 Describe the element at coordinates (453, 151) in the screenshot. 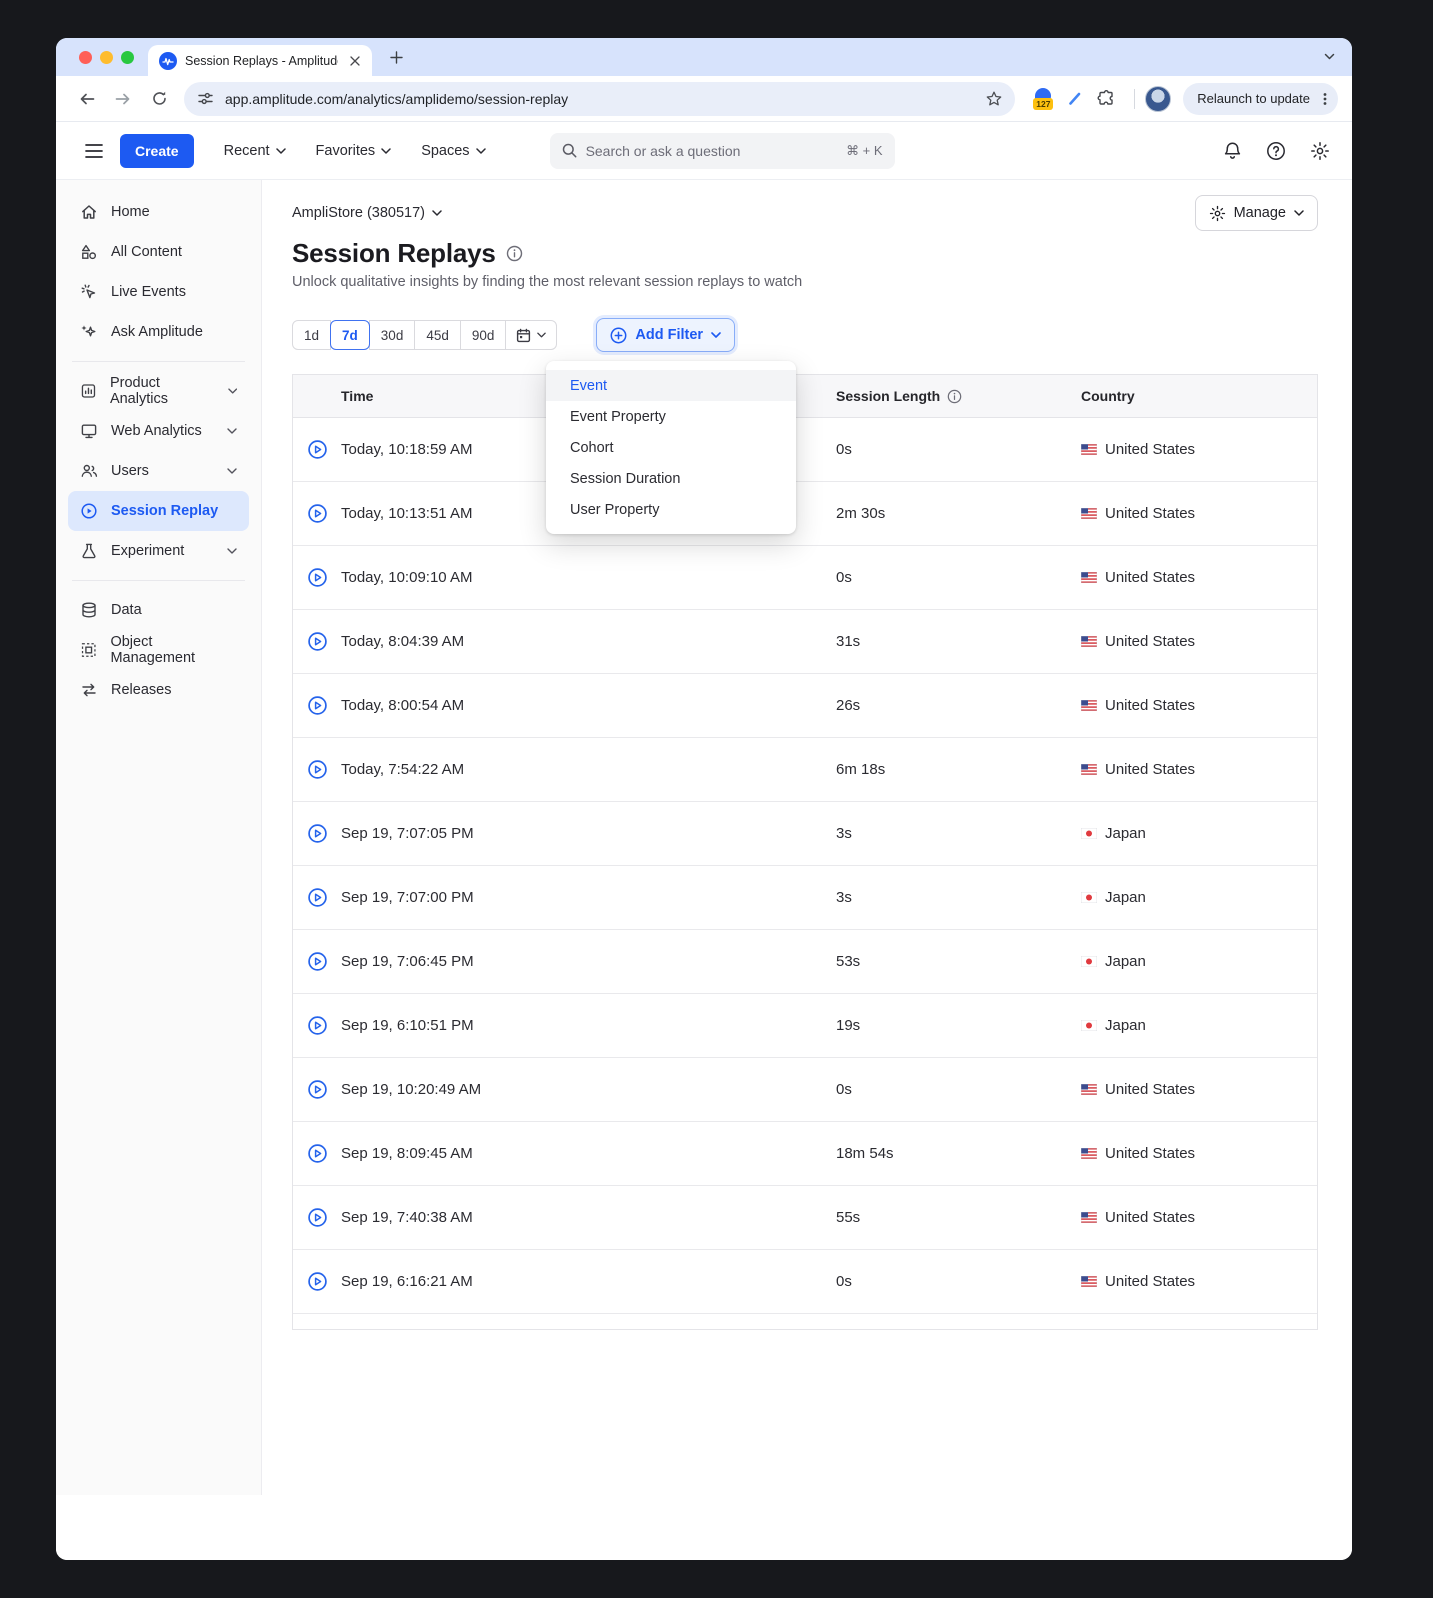

I see `spaces-menu: Spaces` at that location.